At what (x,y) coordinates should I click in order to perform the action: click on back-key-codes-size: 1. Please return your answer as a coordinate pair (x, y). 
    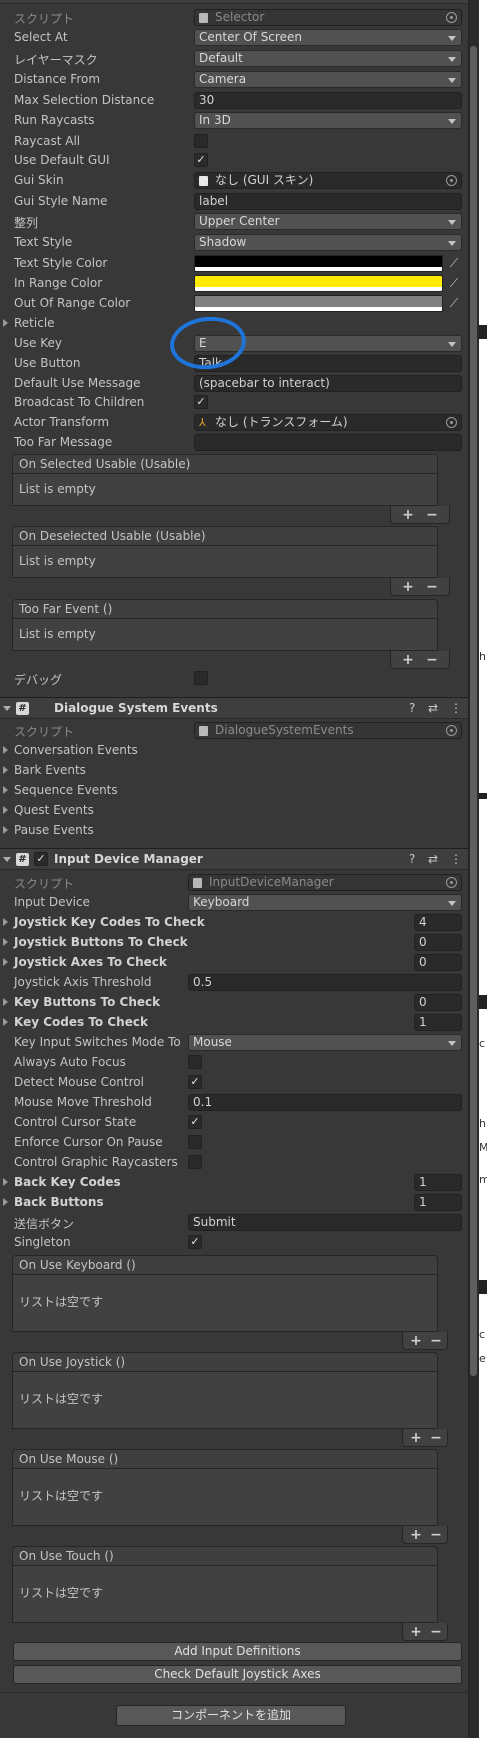
    Looking at the image, I should click on (438, 1182).